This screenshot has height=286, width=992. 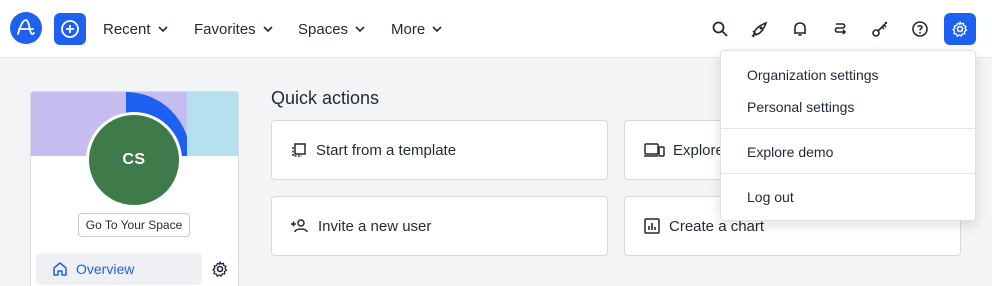 What do you see at coordinates (105, 269) in the screenshot?
I see `sidebar-item-label: Overview` at bounding box center [105, 269].